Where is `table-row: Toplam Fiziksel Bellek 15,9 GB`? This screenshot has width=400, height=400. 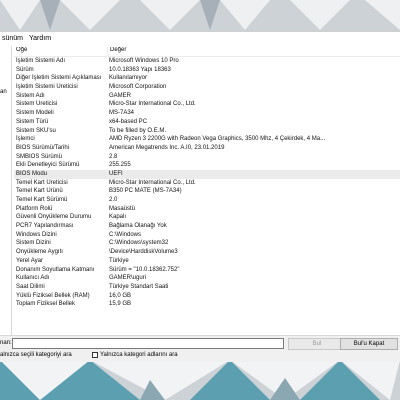 table-row: Toplam Fiziksel Bellek 15,9 GB is located at coordinates (207, 304).